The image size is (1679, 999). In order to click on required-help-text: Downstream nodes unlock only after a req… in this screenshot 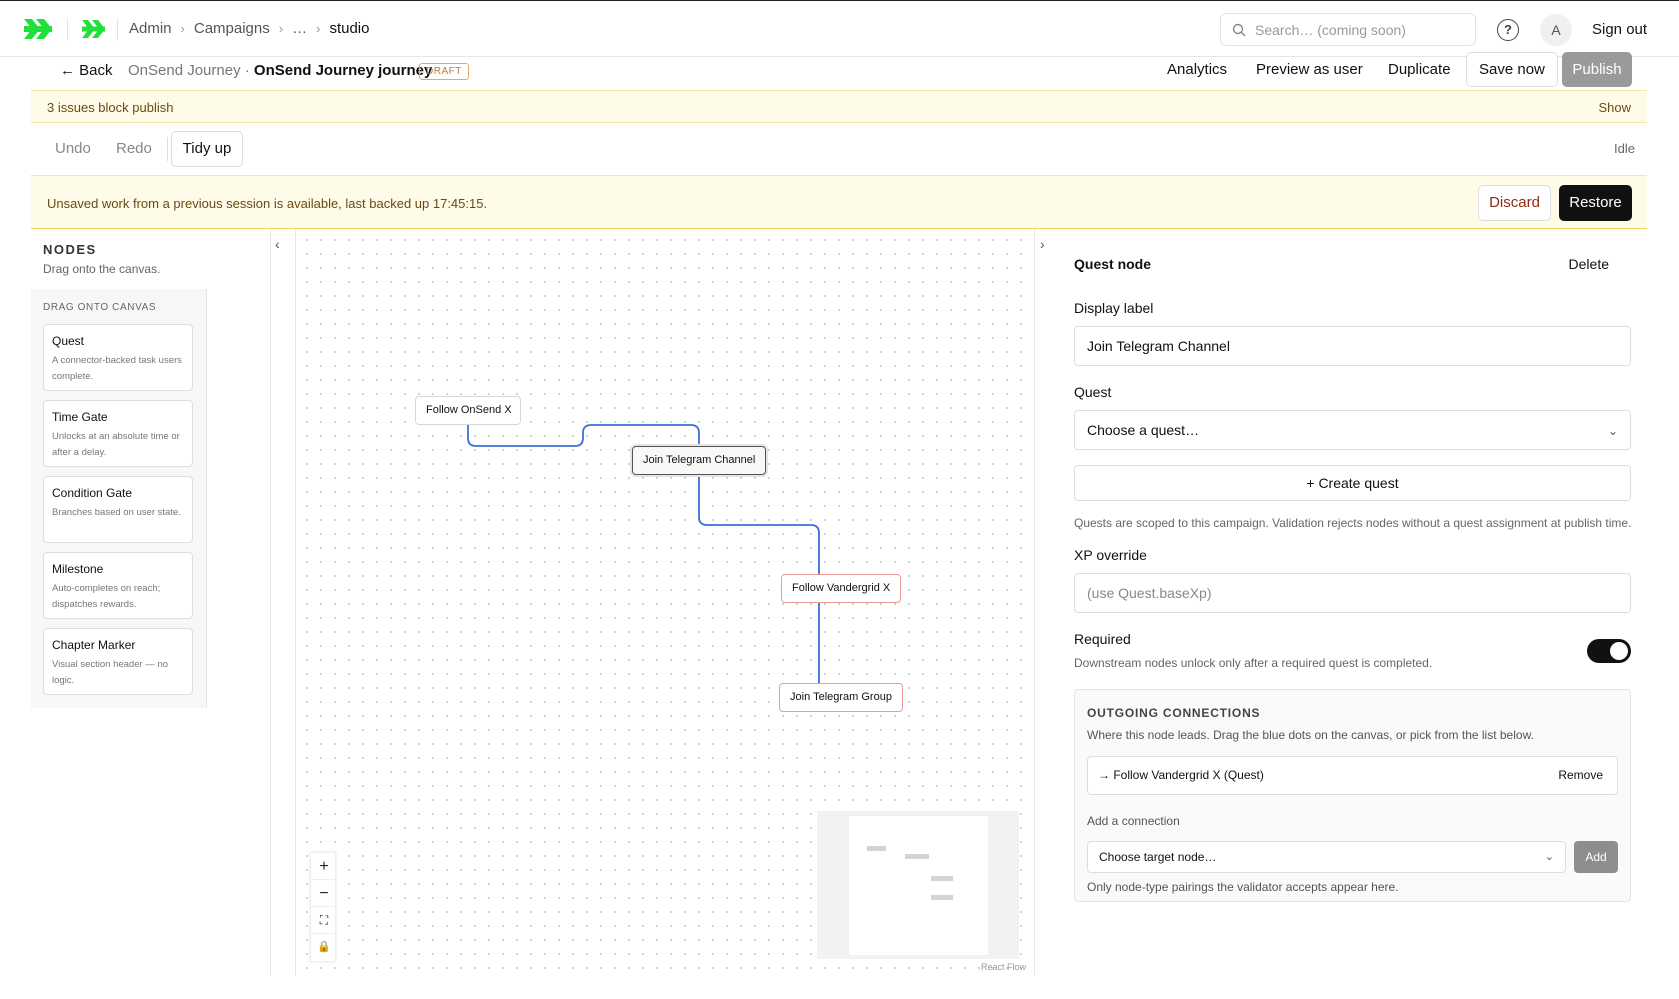, I will do `click(1253, 663)`.